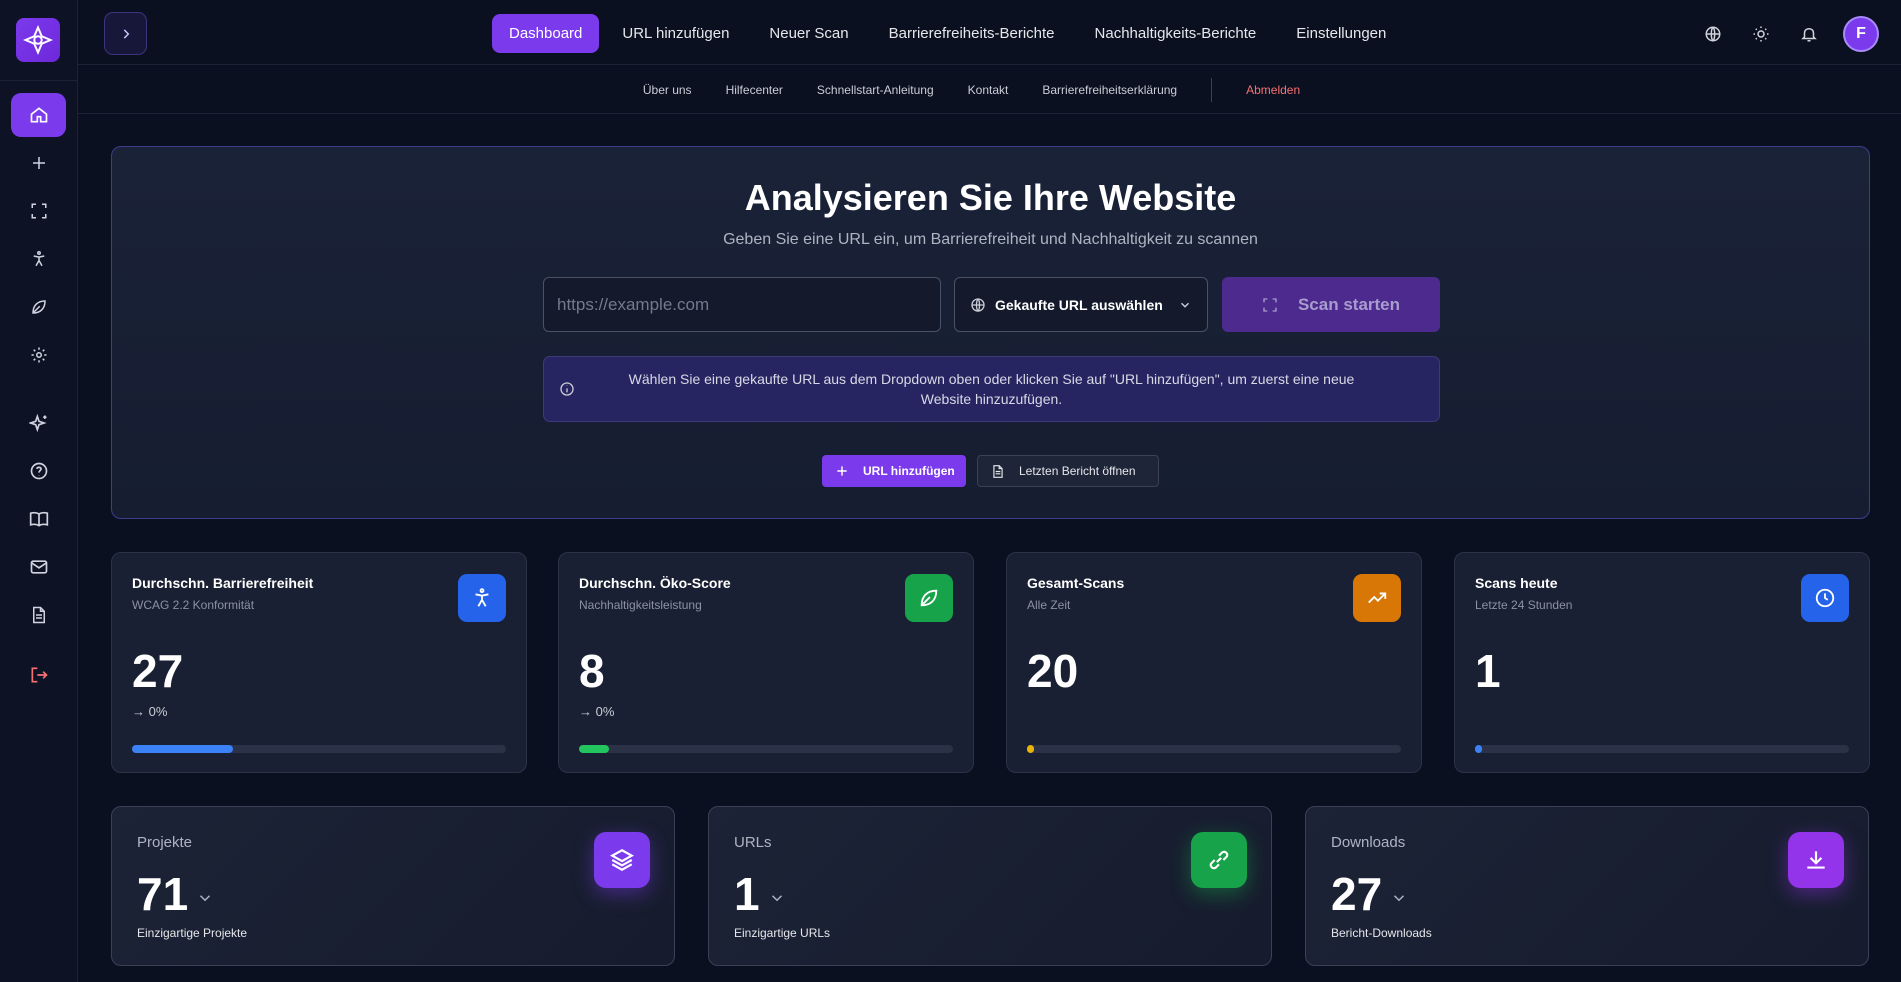  I want to click on avatar: F, so click(1861, 34).